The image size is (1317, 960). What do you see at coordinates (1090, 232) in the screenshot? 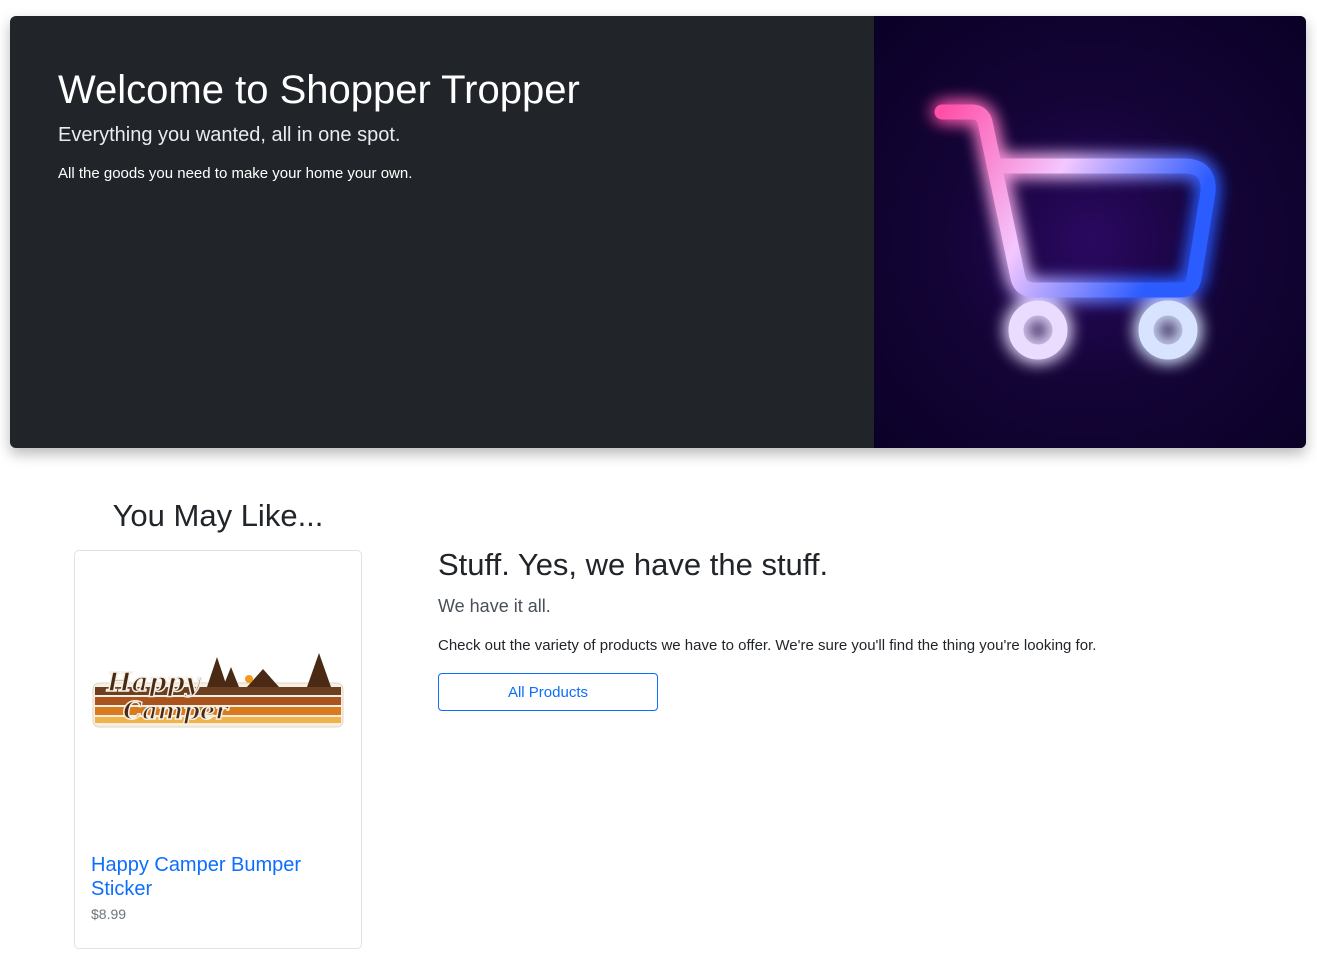
I see `neon-shopping-cart-icon` at bounding box center [1090, 232].